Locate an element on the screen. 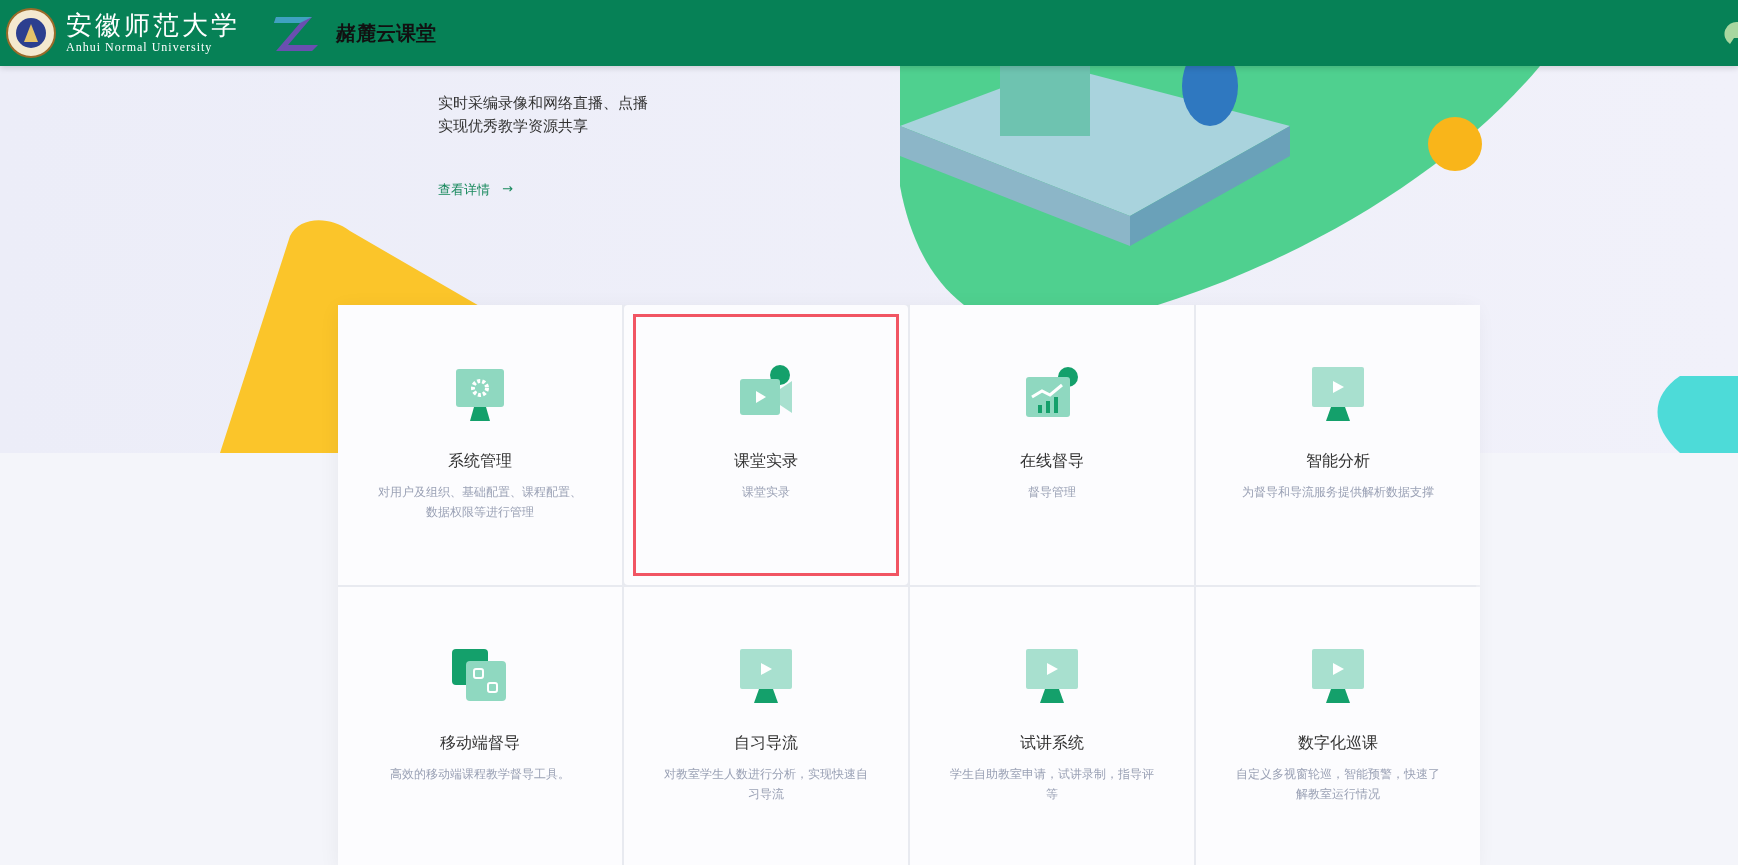 The height and width of the screenshot is (865, 1738). module-title: 在线督导 is located at coordinates (1052, 461).